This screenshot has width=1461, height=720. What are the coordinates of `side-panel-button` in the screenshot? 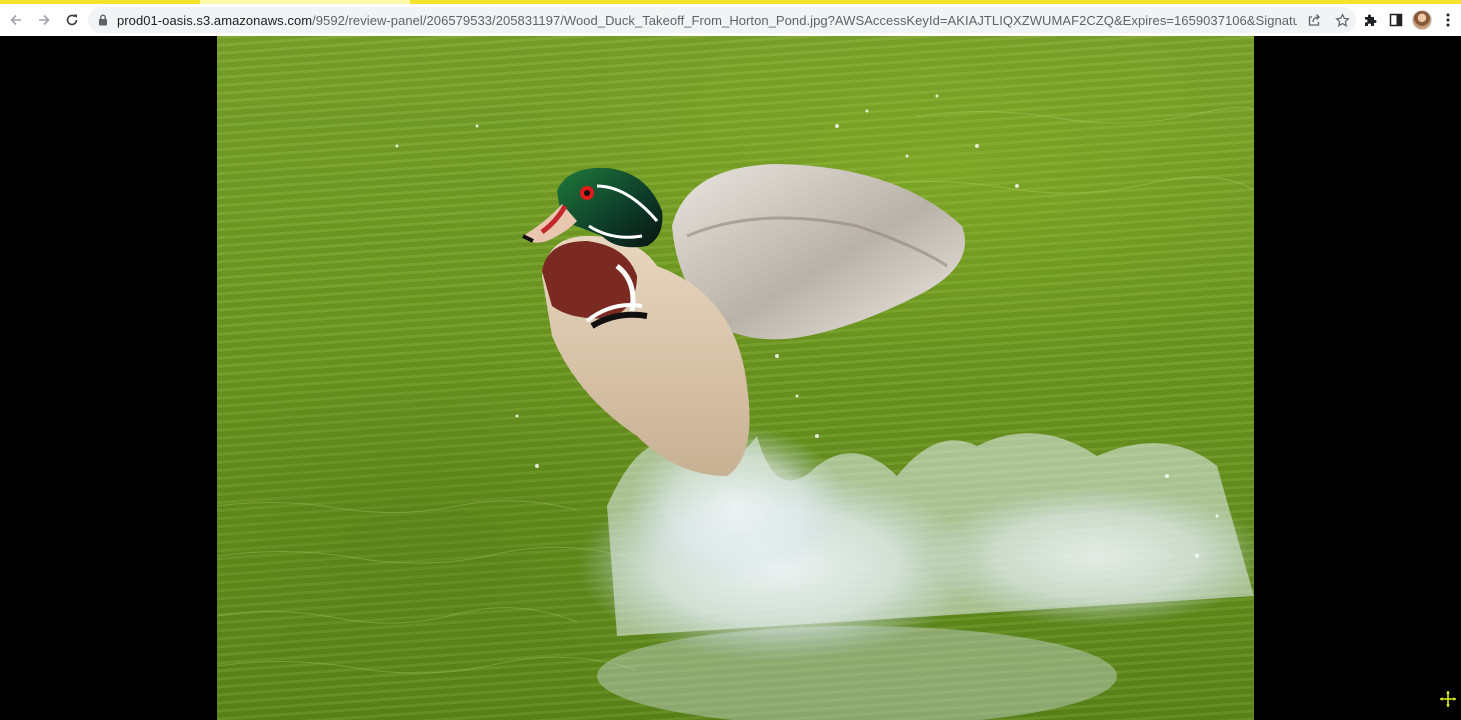 It's located at (1396, 20).